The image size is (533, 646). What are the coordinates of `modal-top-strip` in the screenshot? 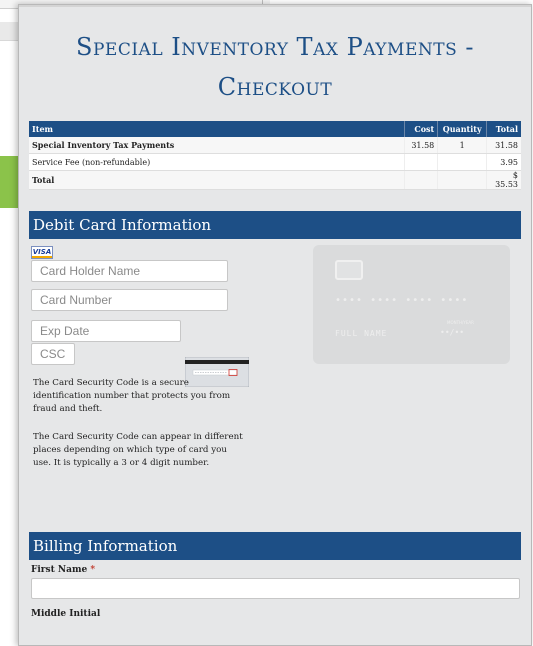 It's located at (275, 6).